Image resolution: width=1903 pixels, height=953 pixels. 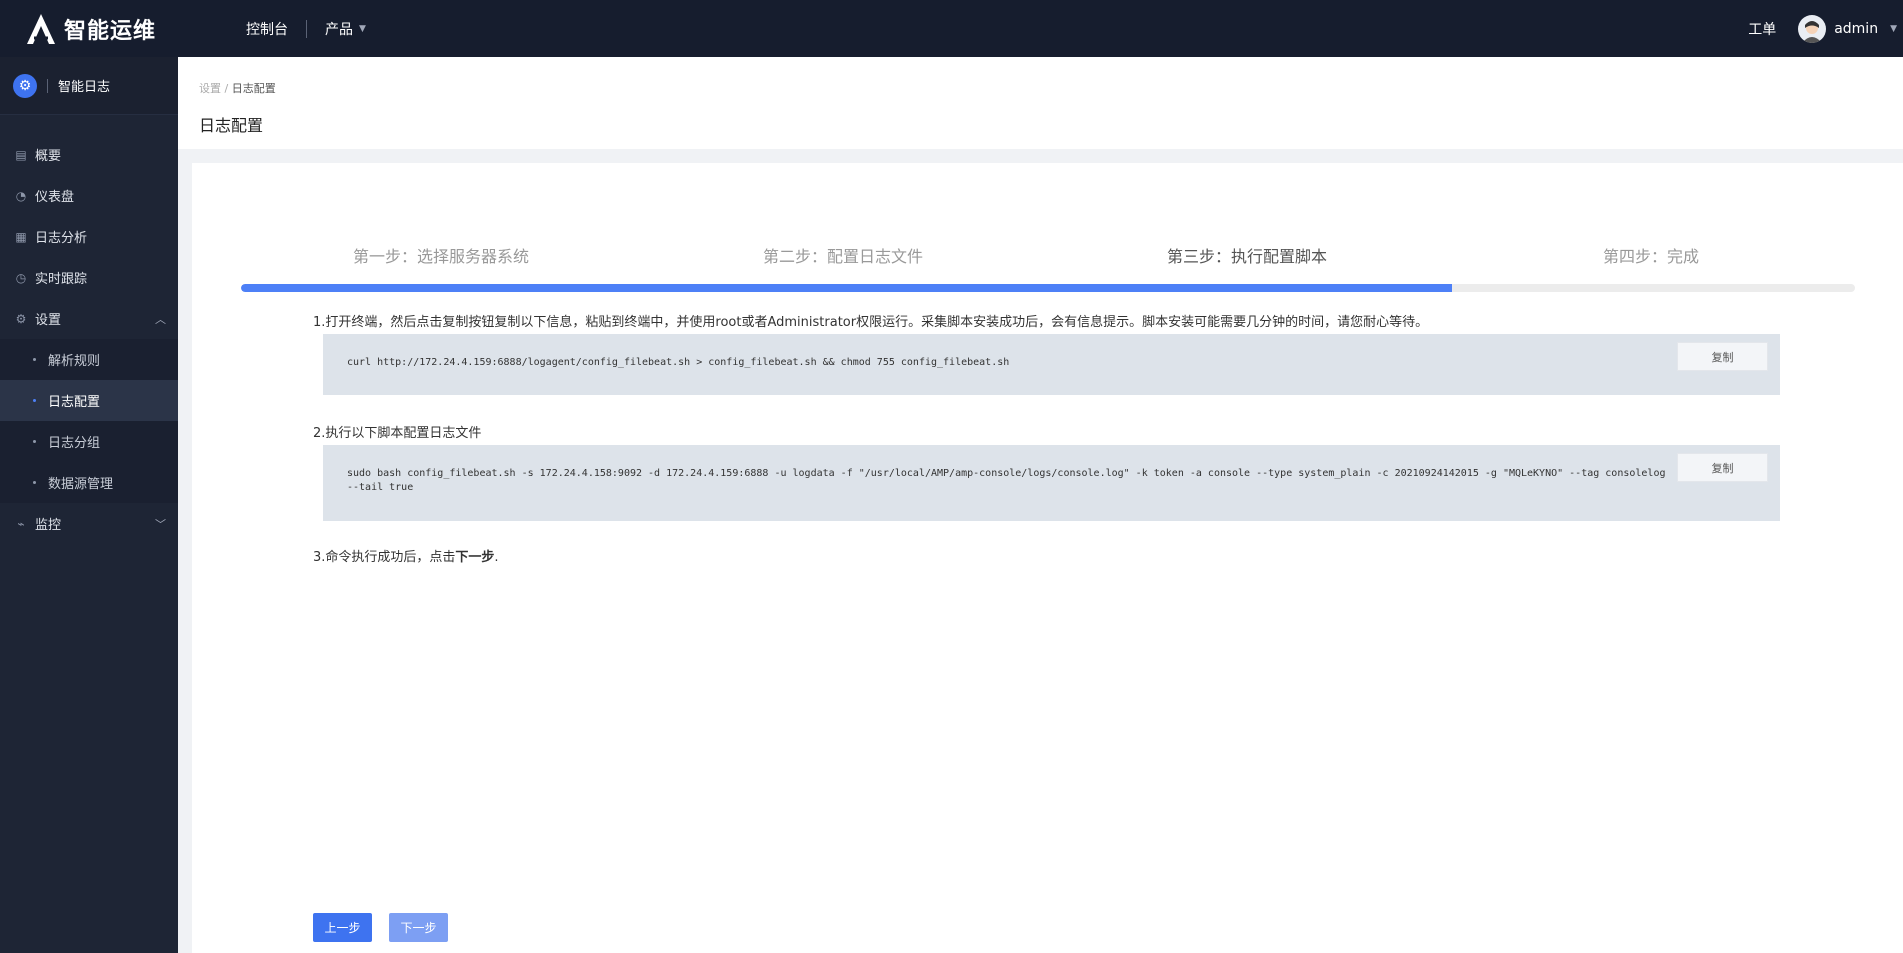 I want to click on clock-icon: ◷, so click(x=21, y=277).